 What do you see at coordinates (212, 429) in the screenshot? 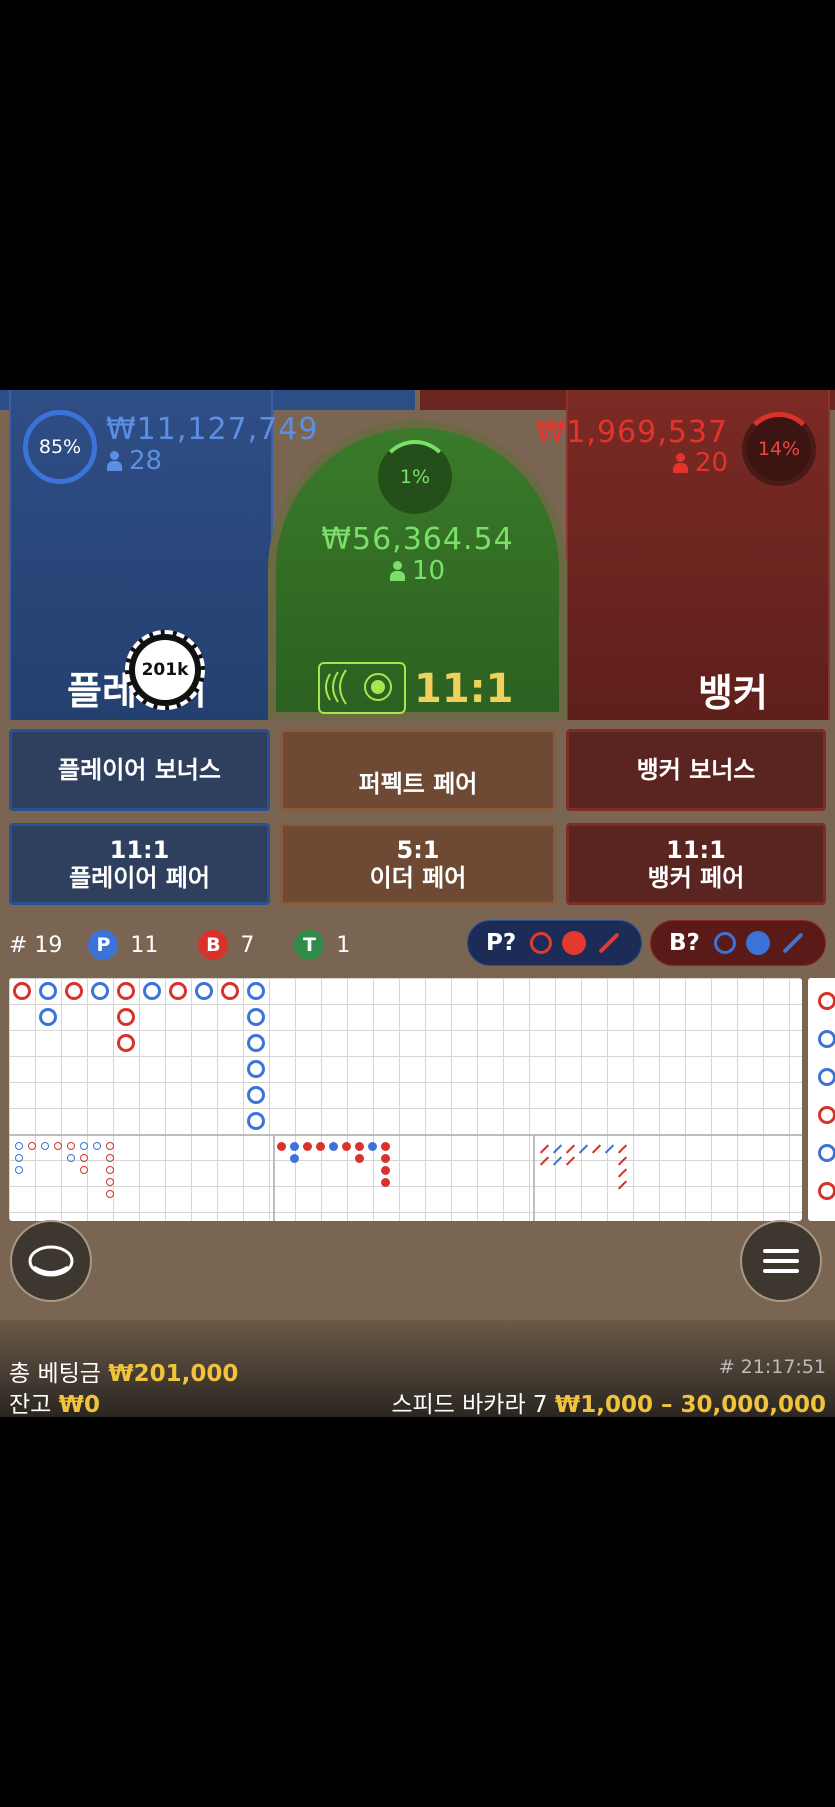
I see `player-amount: ₩11,127,749` at bounding box center [212, 429].